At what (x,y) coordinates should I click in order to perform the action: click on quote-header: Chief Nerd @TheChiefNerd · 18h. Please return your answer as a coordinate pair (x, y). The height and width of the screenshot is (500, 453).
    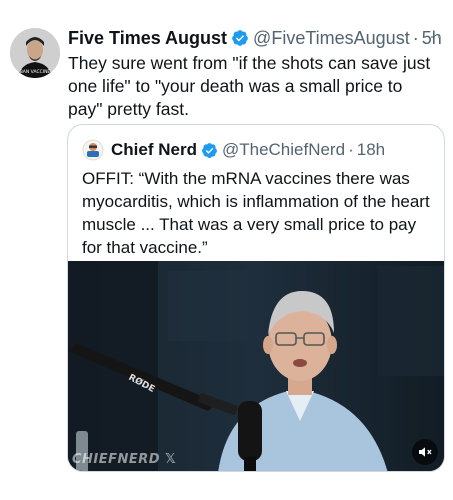
    Looking at the image, I should click on (233, 150).